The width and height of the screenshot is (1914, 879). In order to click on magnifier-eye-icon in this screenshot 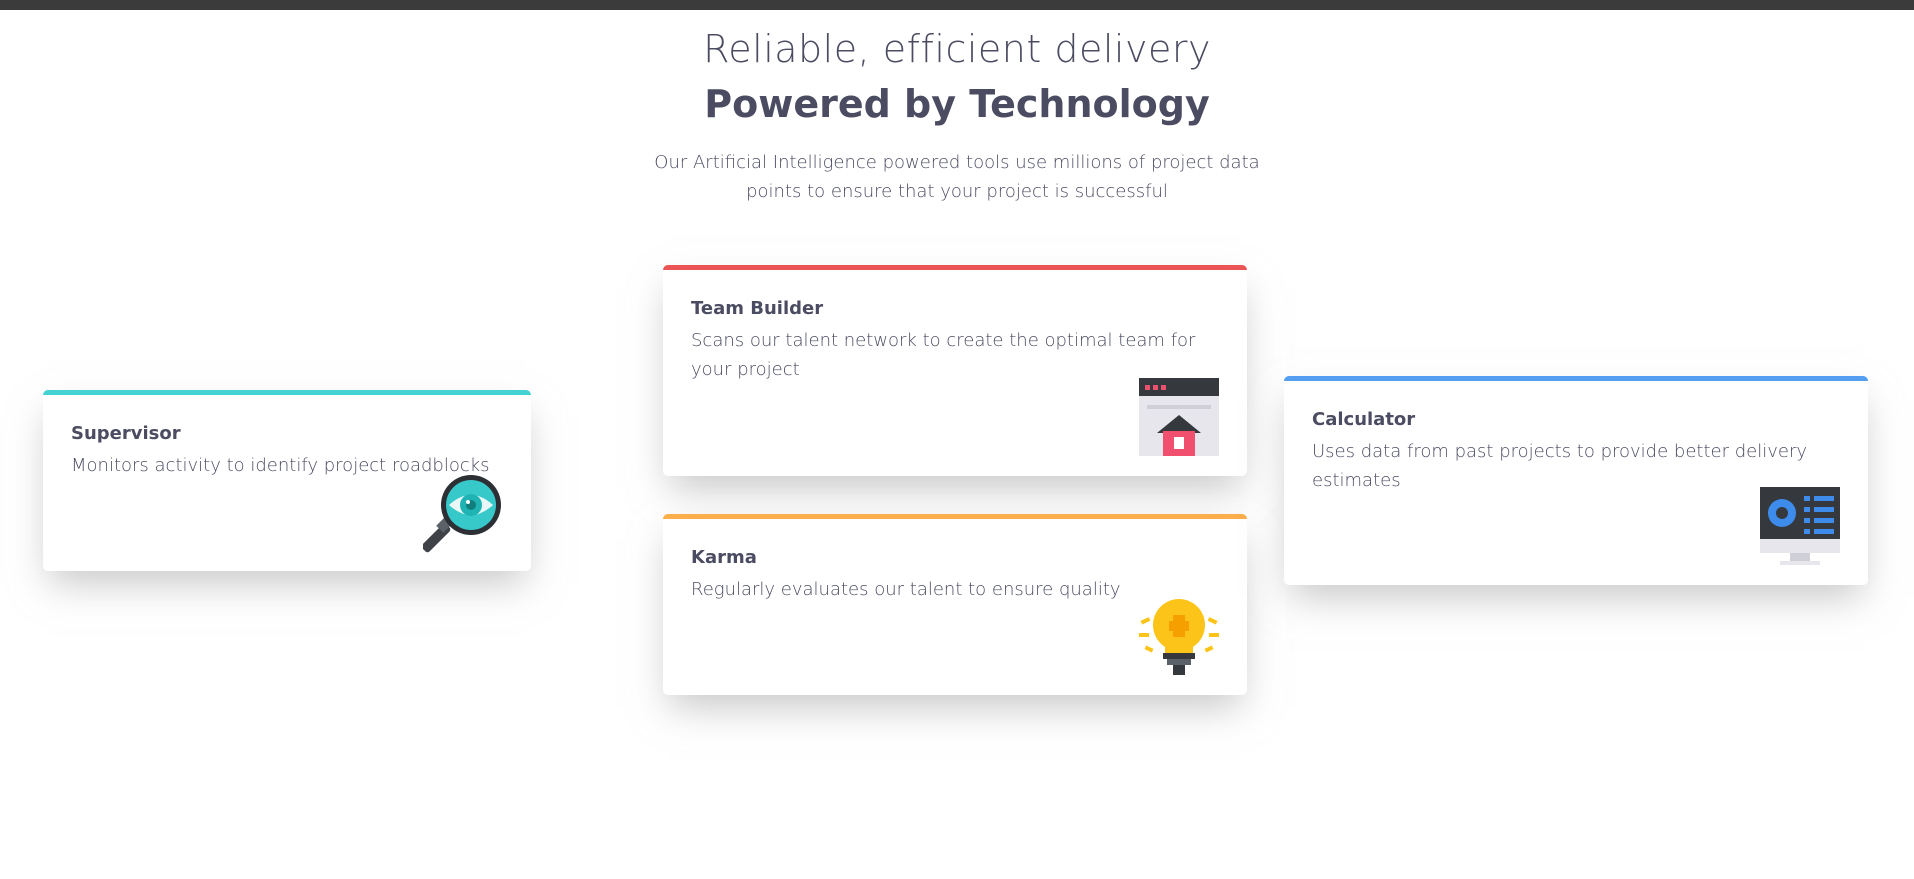, I will do `click(462, 513)`.